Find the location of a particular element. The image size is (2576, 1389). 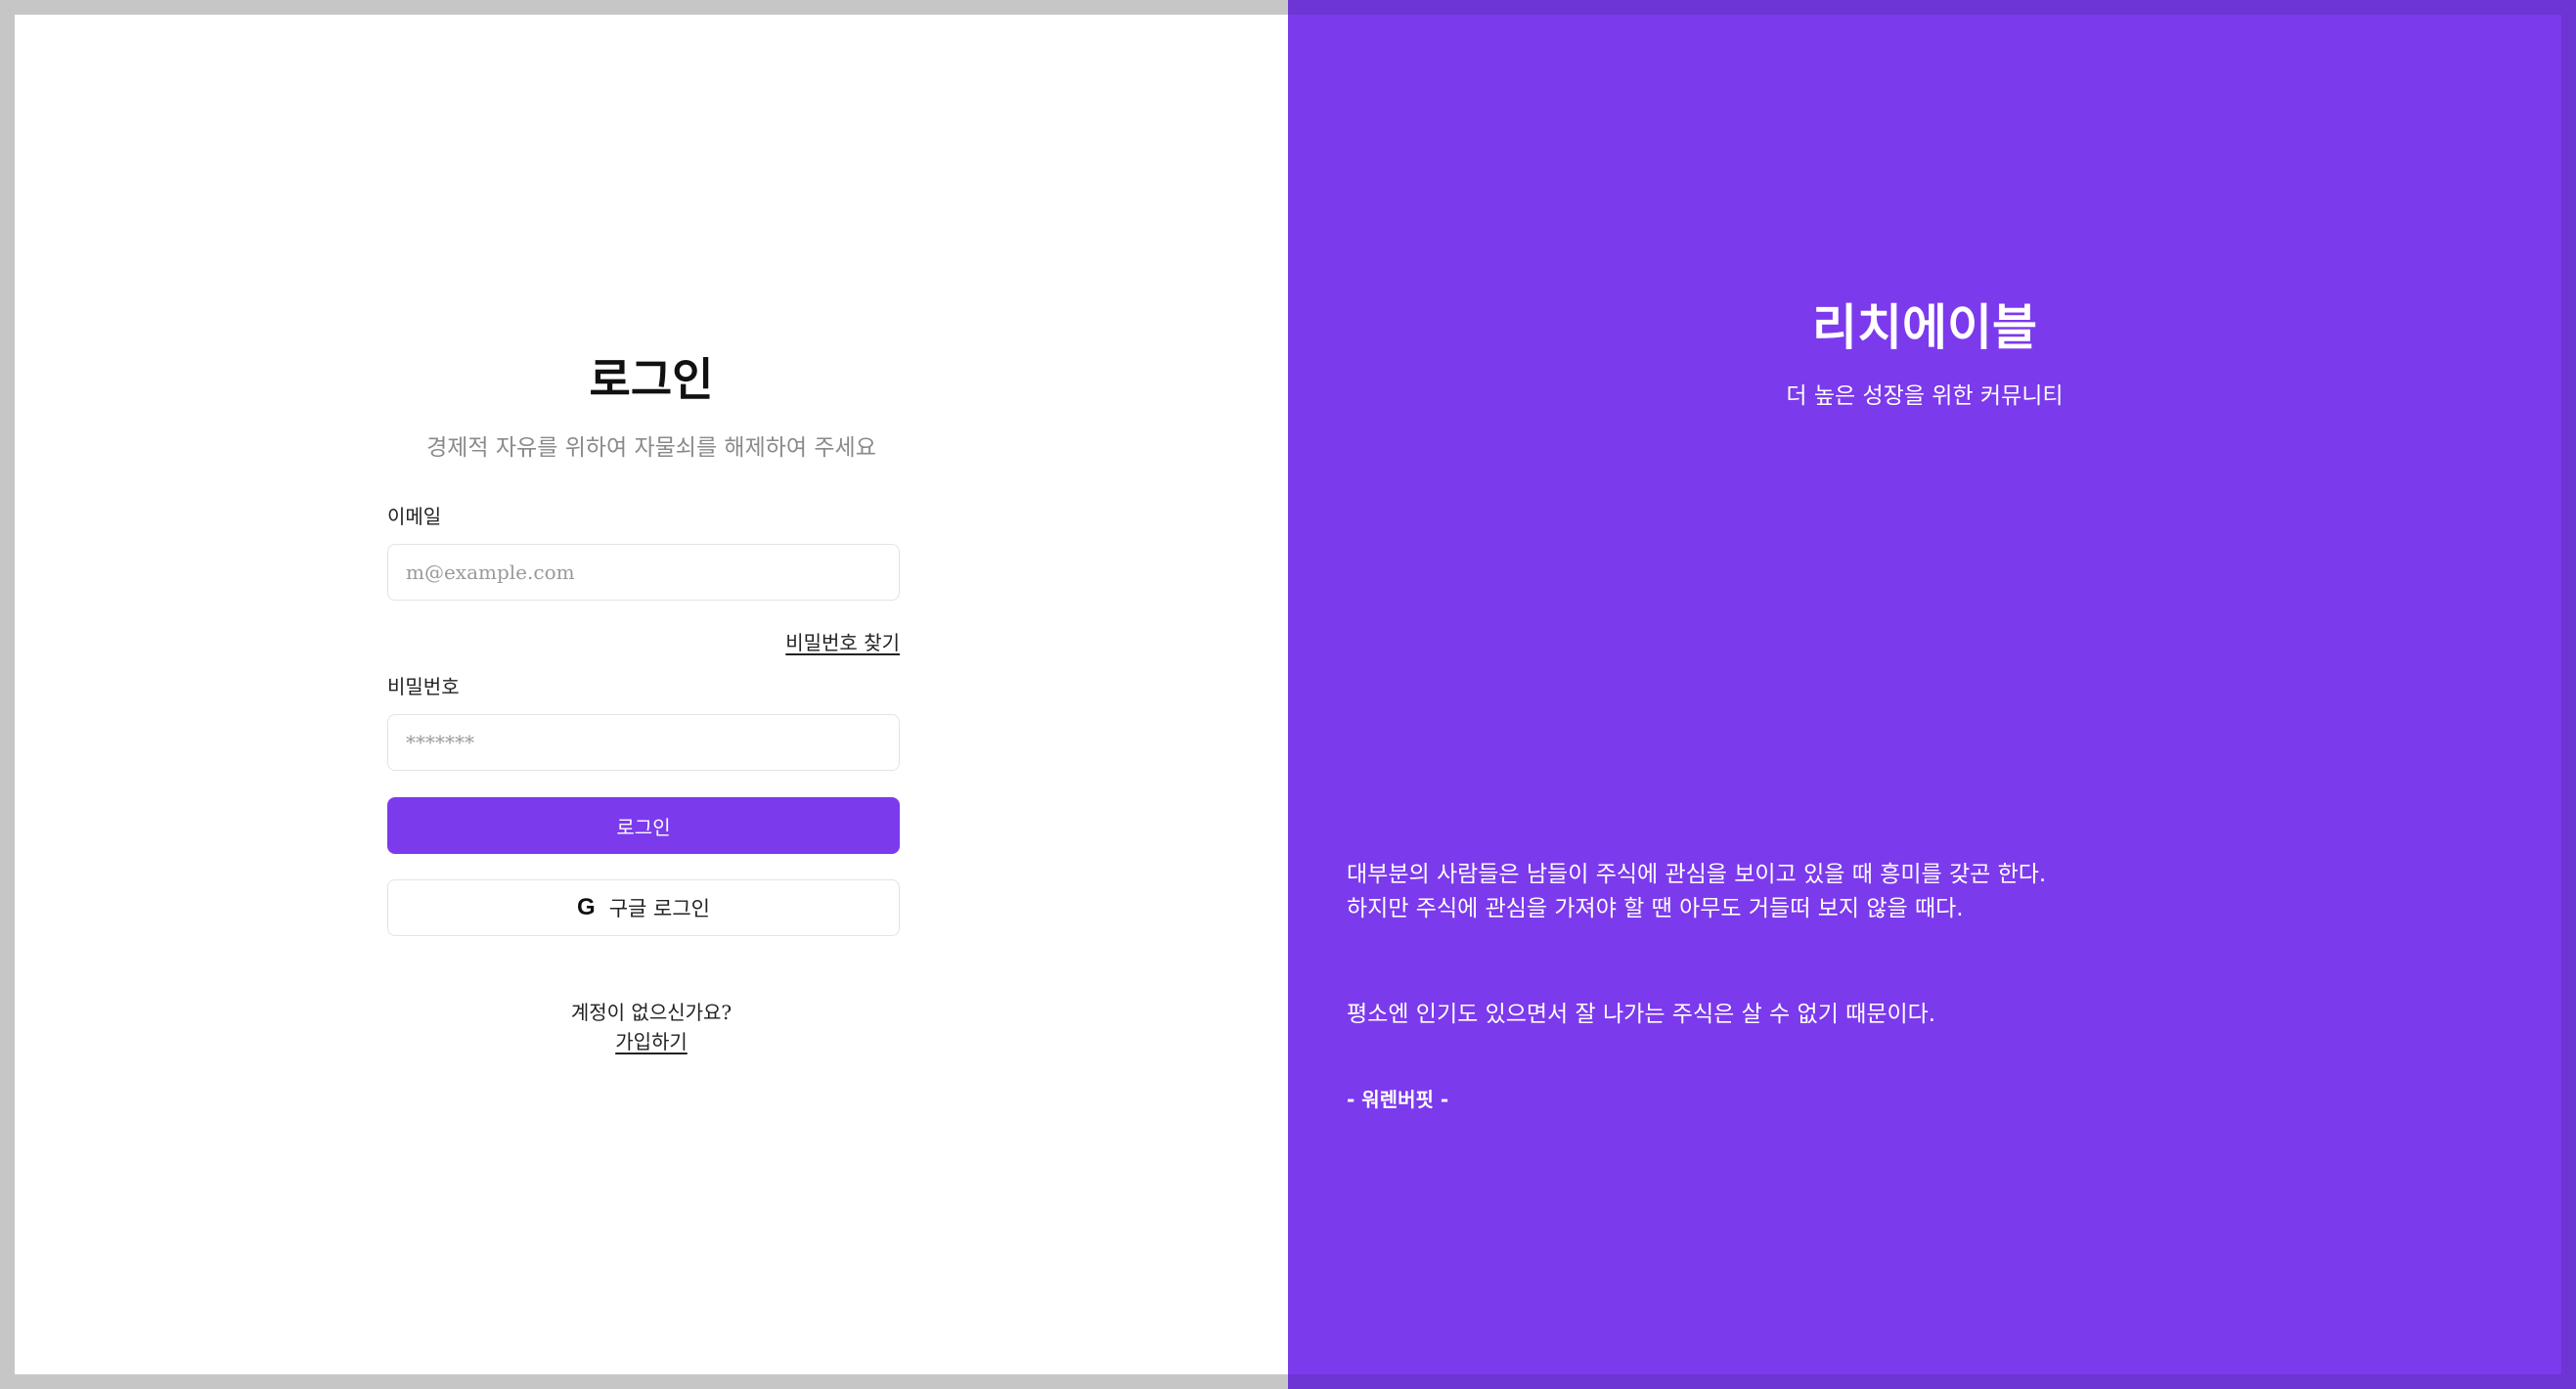

signup-link-wrapper: 가입하기 is located at coordinates (651, 1040).